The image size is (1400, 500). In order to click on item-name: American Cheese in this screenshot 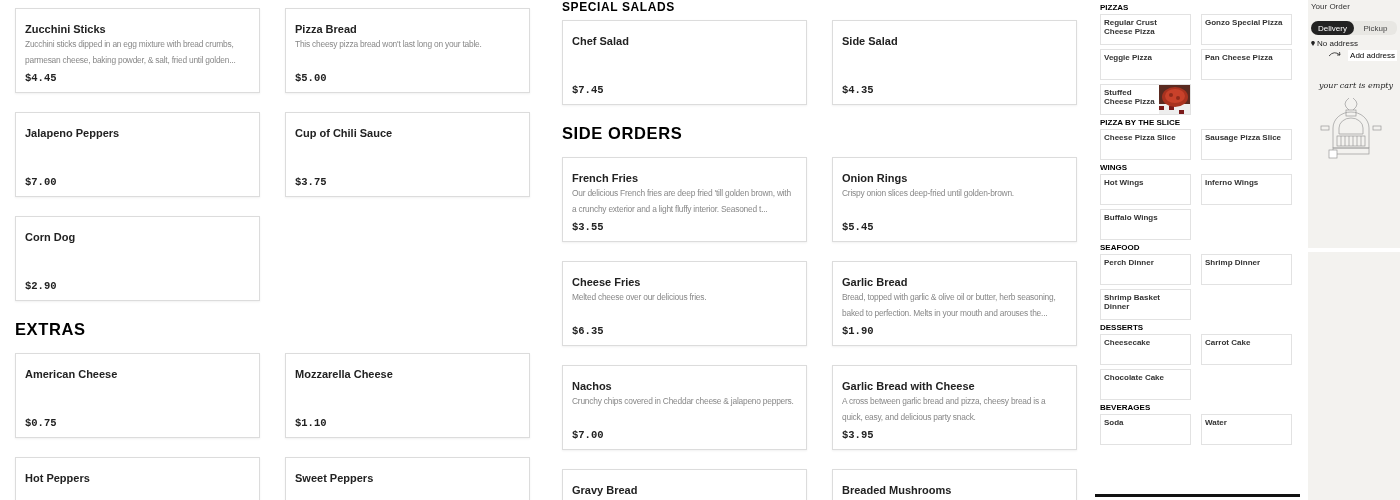, I will do `click(72, 374)`.